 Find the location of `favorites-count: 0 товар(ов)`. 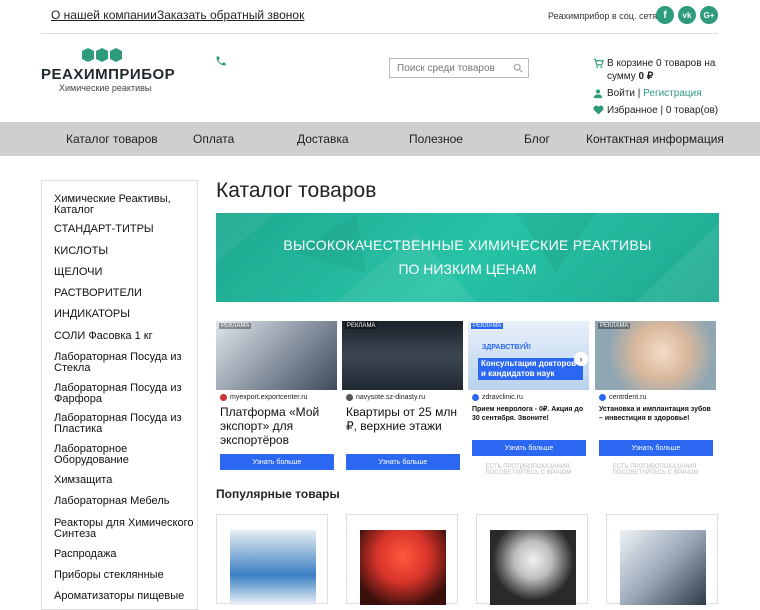

favorites-count: 0 товар(ов) is located at coordinates (692, 110).